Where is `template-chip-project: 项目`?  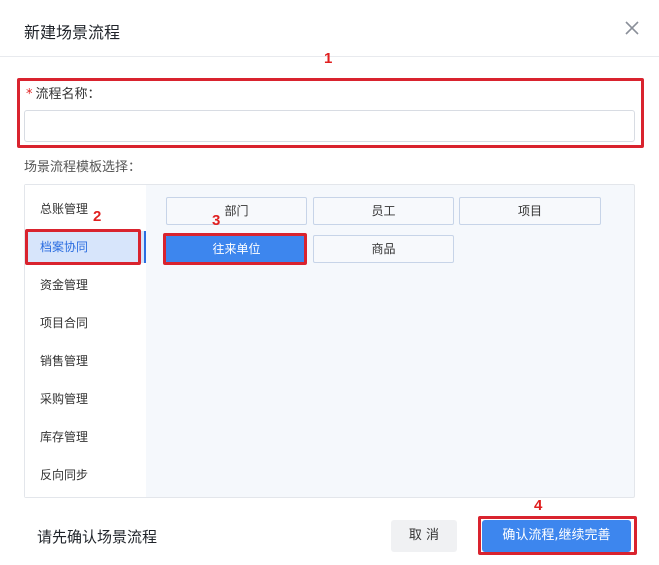
template-chip-project: 项目 is located at coordinates (530, 211).